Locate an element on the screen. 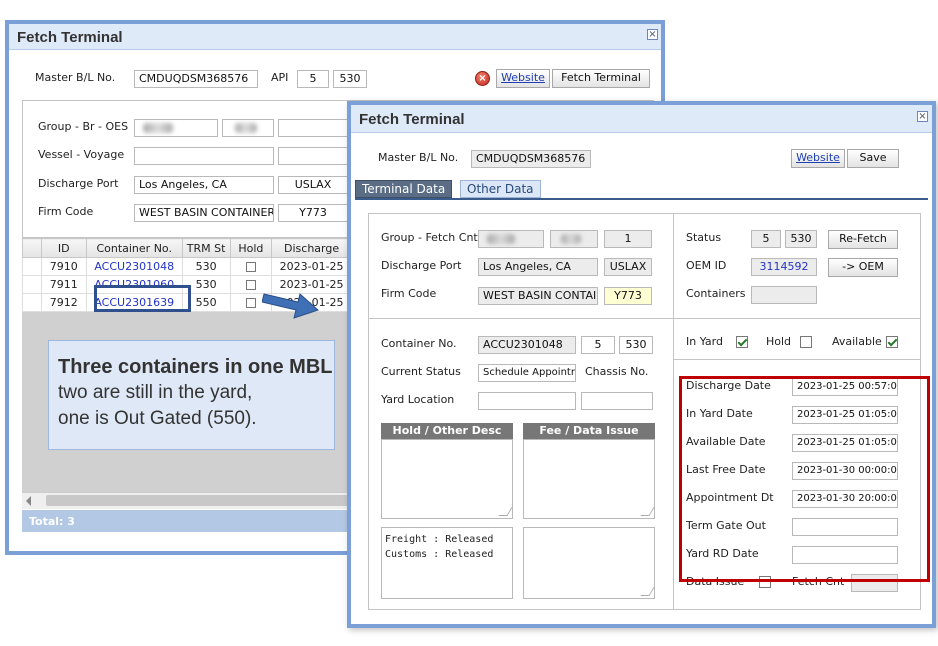  row-hold is located at coordinates (251, 266).